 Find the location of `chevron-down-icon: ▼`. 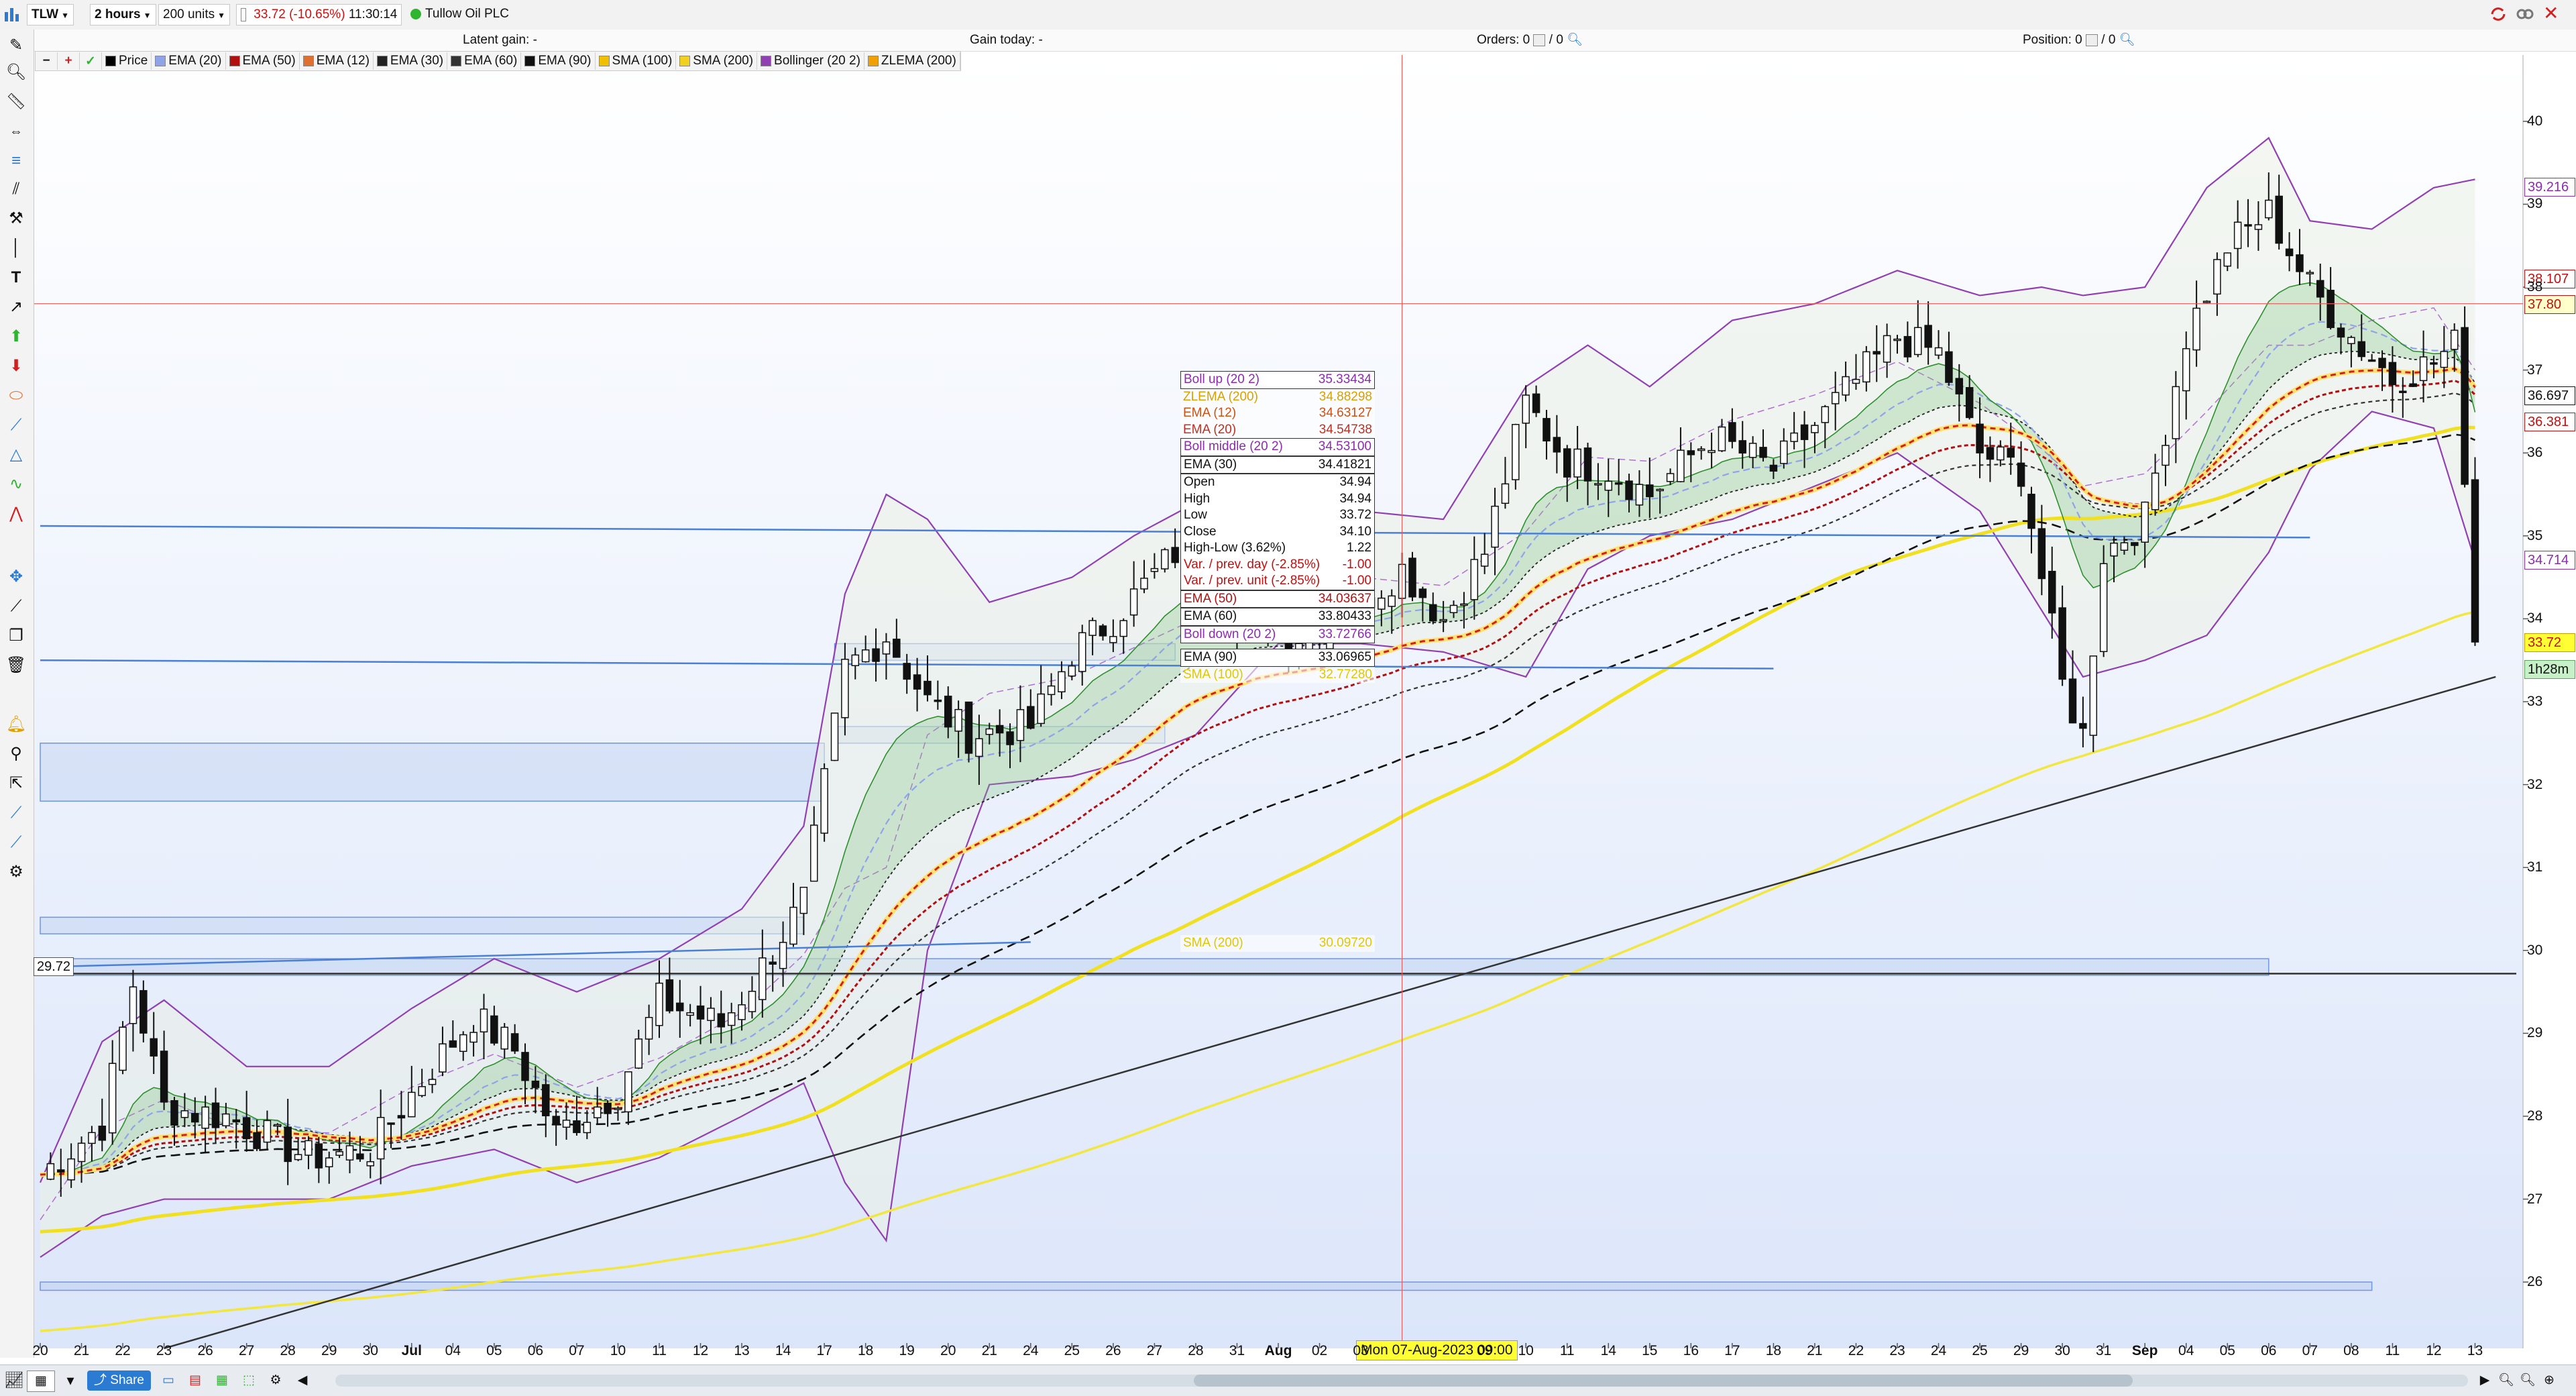

chevron-down-icon: ▼ is located at coordinates (147, 15).